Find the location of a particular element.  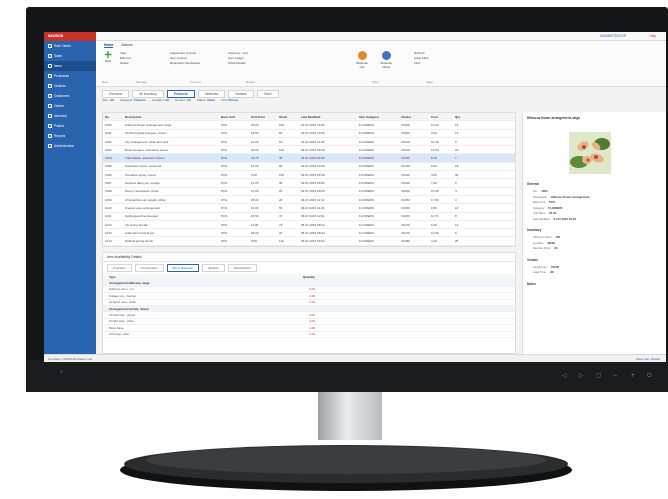

filter-value: All is located at coordinates (111, 100).